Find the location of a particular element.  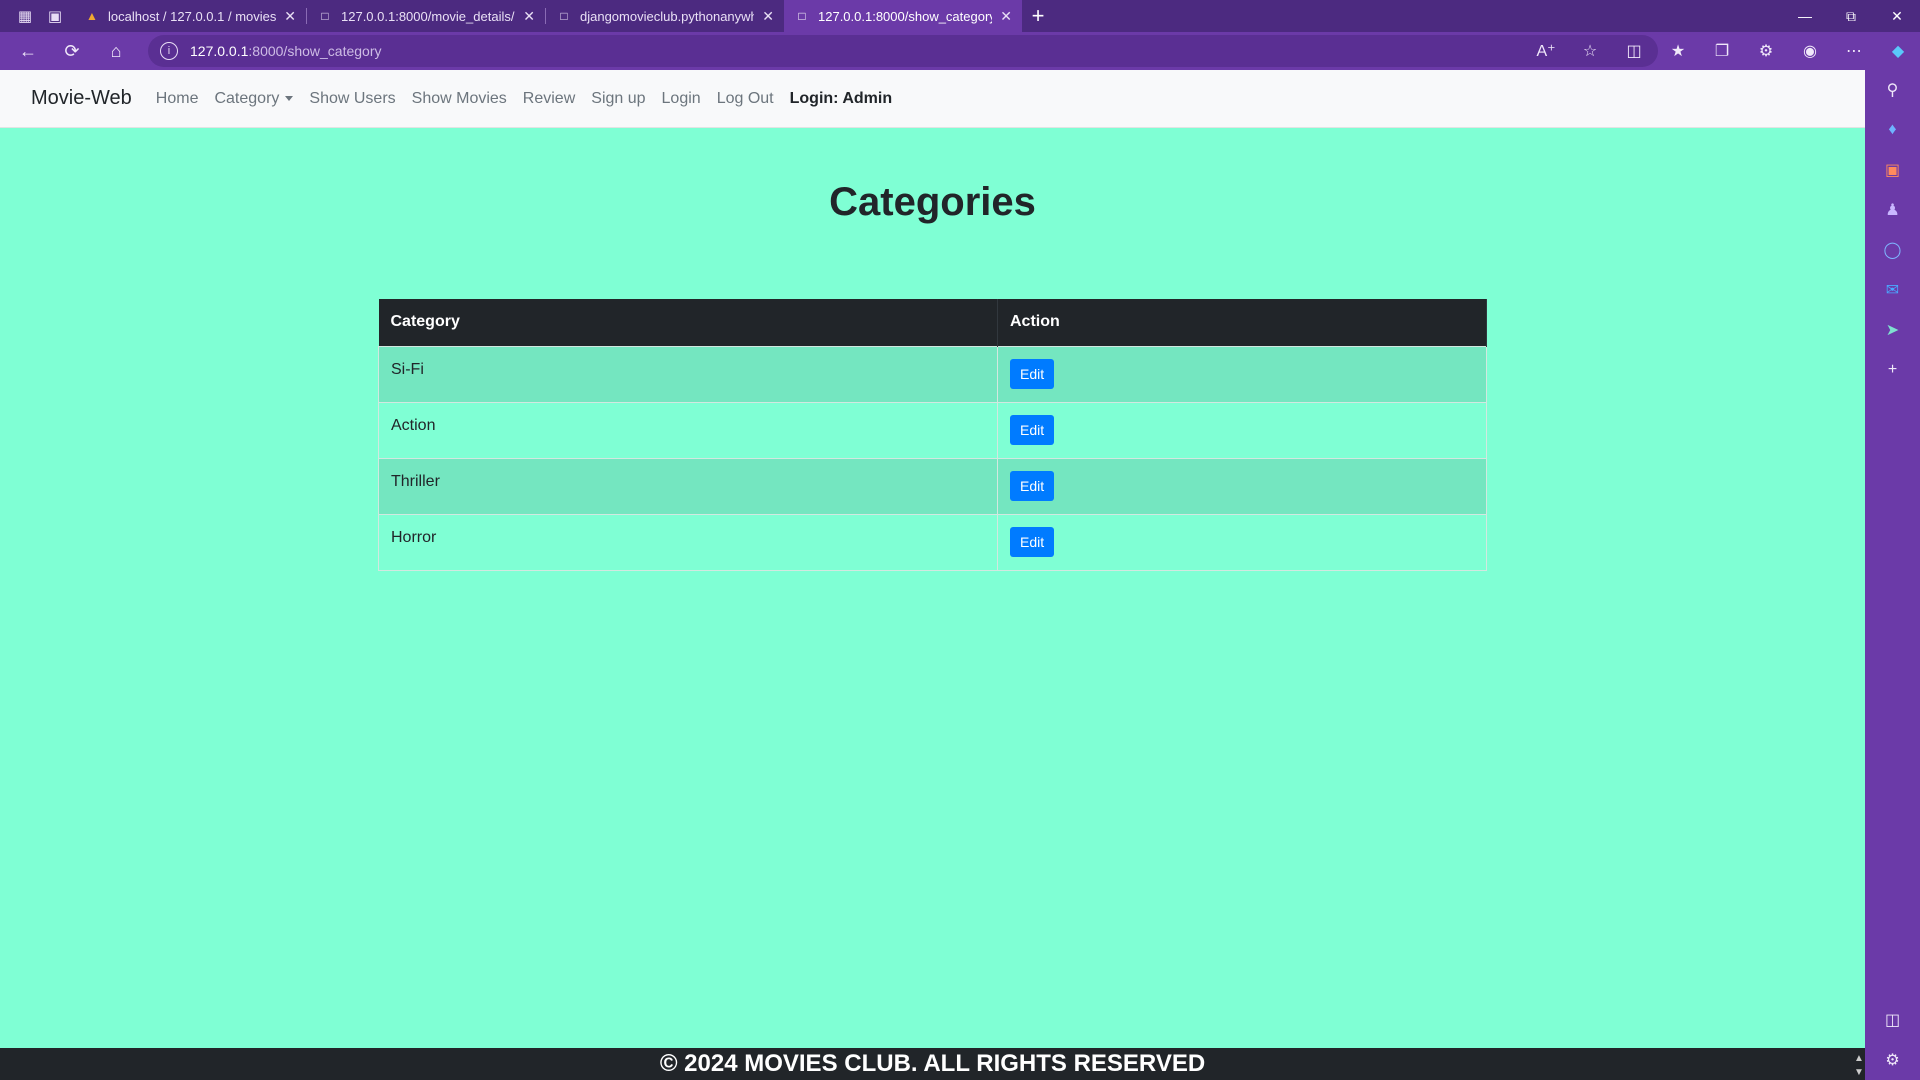

microsoft365-icon: ◯ is located at coordinates (1892, 250).